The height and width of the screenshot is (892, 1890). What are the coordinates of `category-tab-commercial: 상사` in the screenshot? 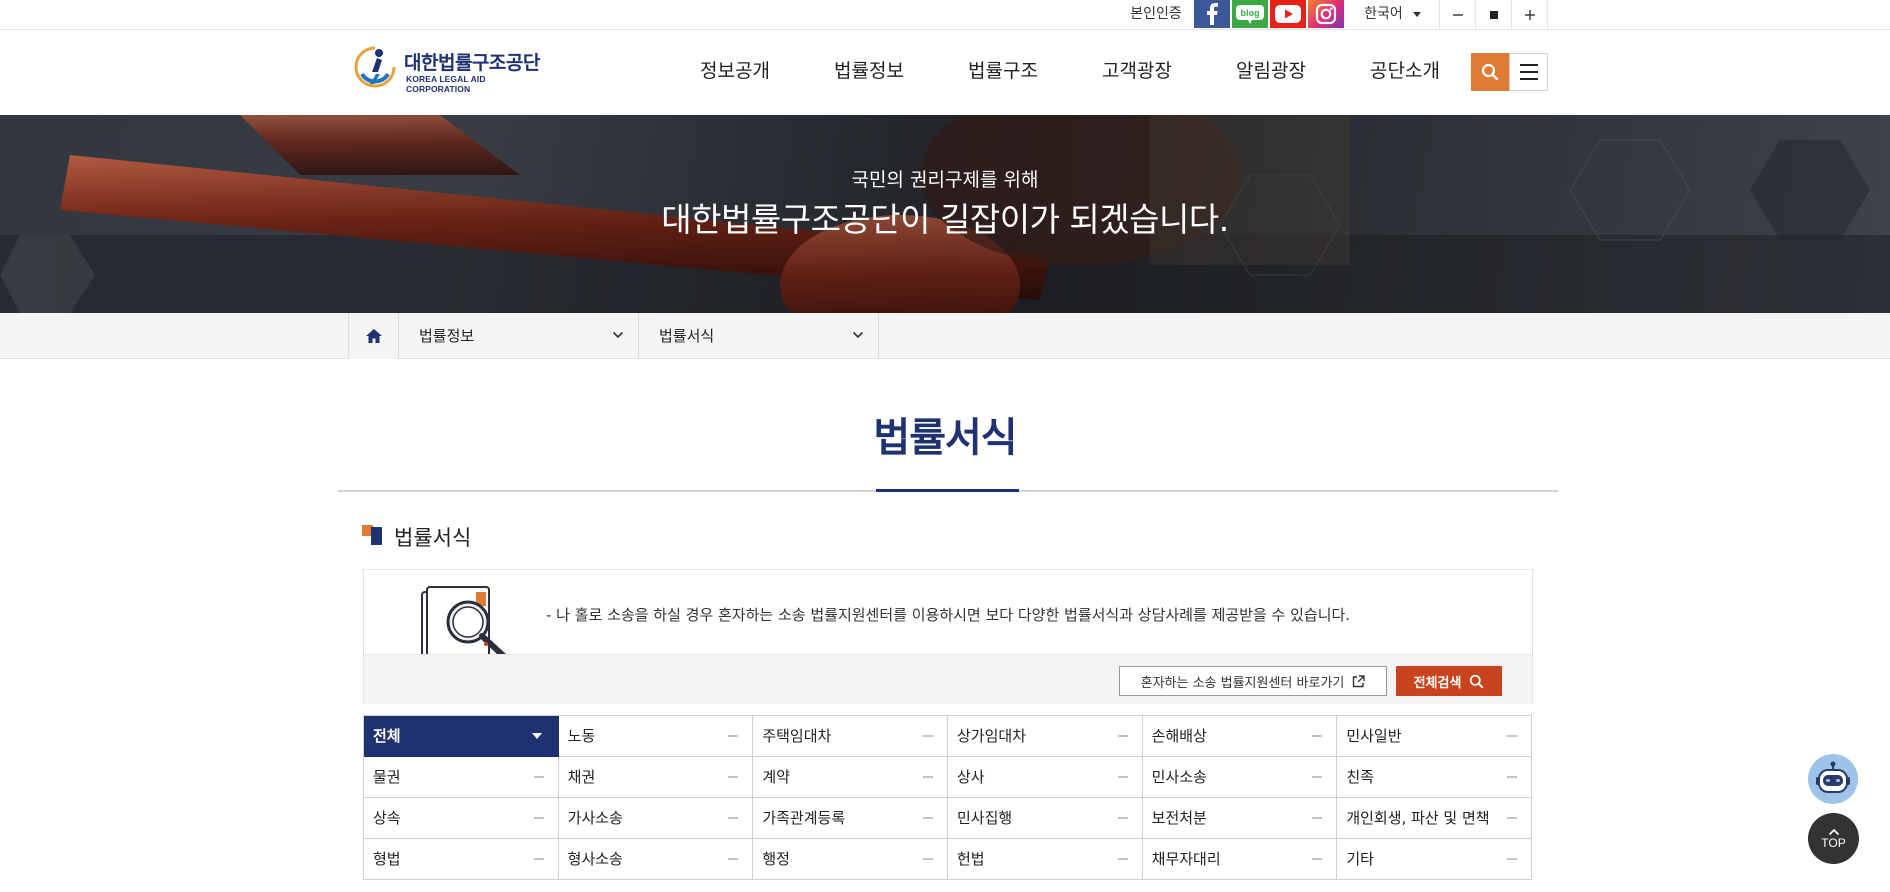 It's located at (1045, 777).